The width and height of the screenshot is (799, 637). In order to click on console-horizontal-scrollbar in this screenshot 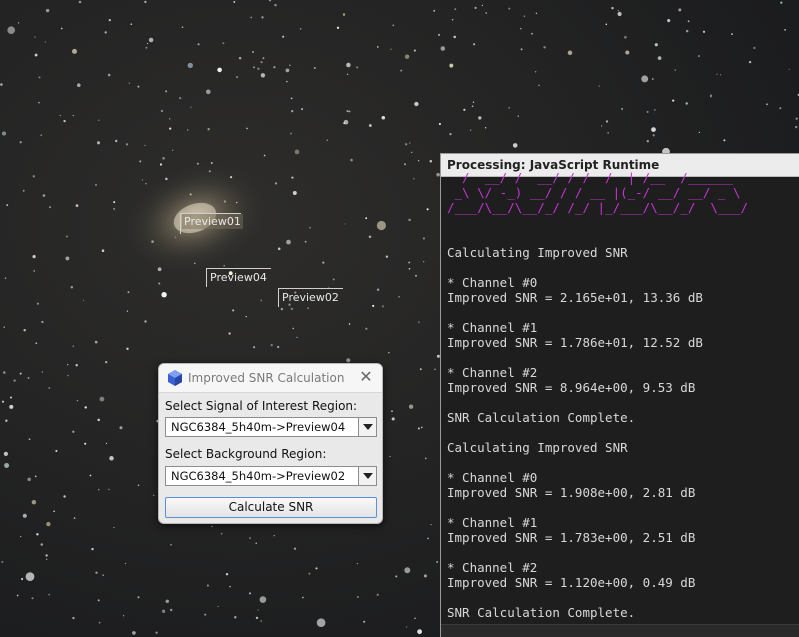, I will do `click(620, 630)`.